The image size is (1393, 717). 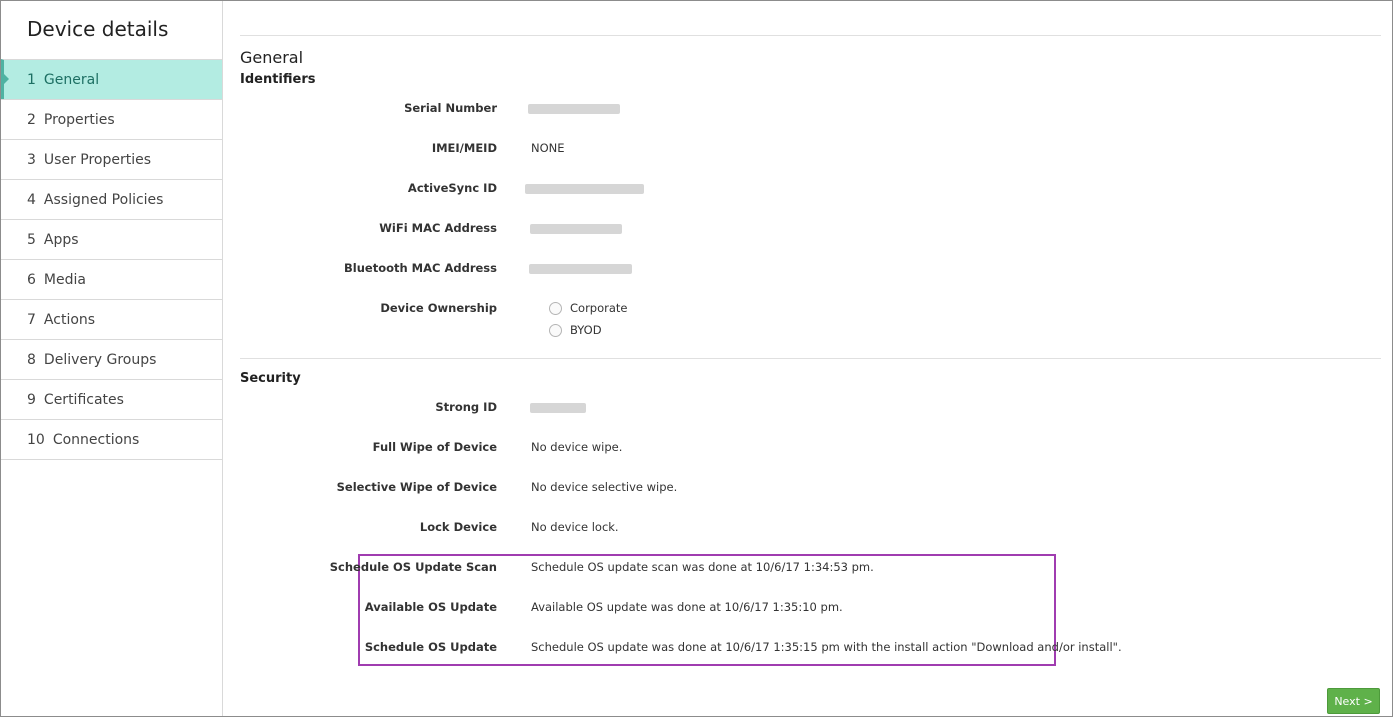 I want to click on sidebar-item-label: User Properties, so click(x=97, y=159).